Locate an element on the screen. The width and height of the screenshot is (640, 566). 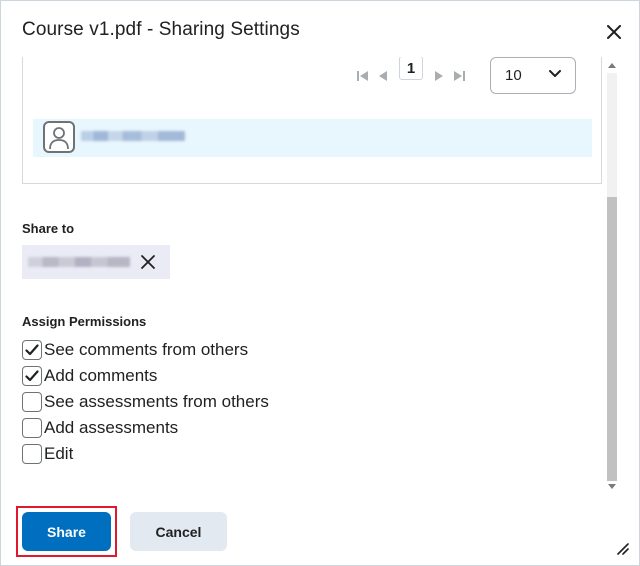
close-icon is located at coordinates (614, 32).